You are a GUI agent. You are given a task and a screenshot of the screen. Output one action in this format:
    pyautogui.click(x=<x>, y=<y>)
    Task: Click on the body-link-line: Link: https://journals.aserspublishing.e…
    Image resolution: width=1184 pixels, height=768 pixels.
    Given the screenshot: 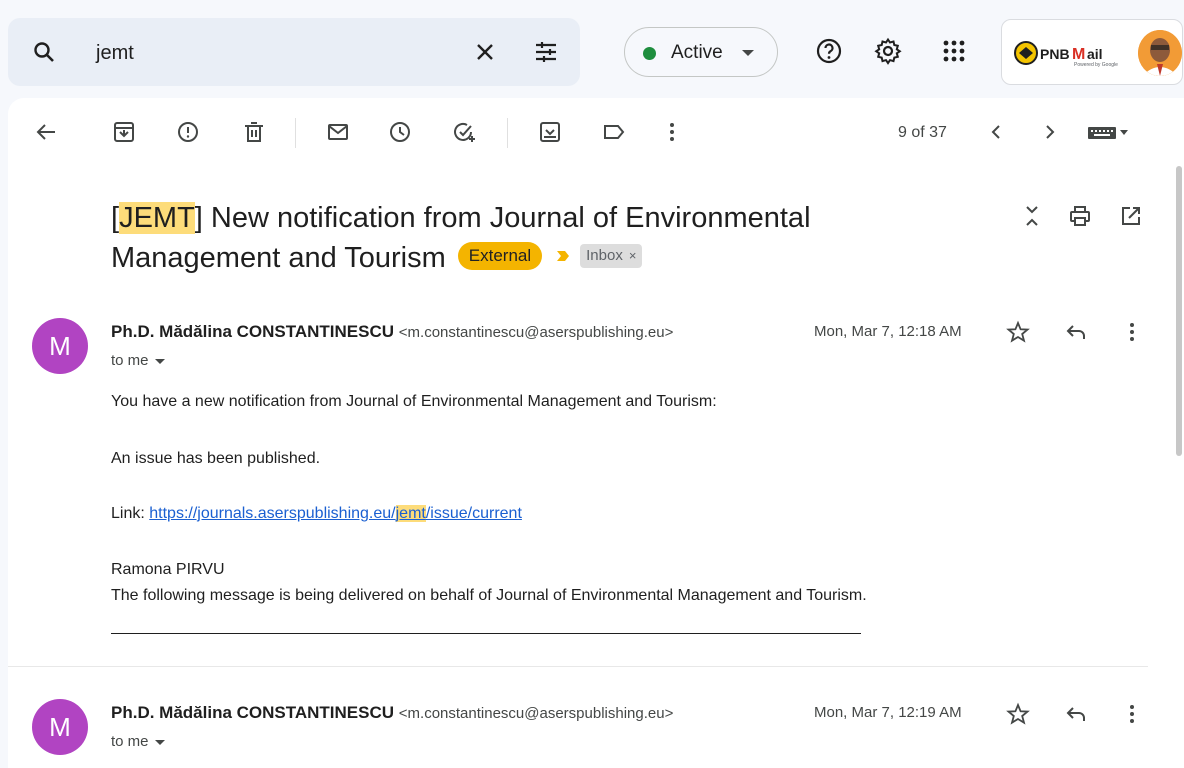 What is the action you would take?
    pyautogui.click(x=316, y=513)
    